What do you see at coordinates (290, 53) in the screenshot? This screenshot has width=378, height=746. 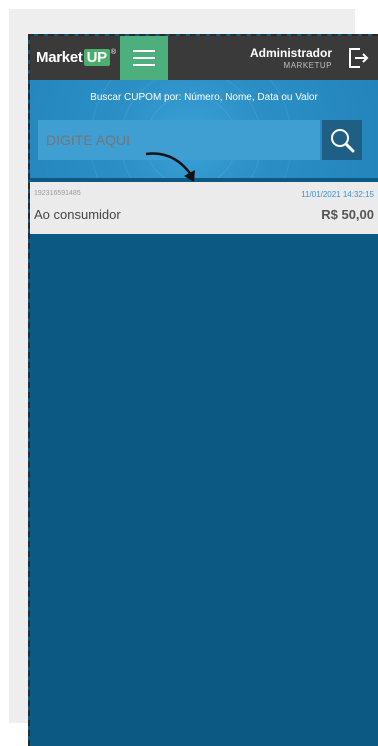 I see `user-name: Administrador` at bounding box center [290, 53].